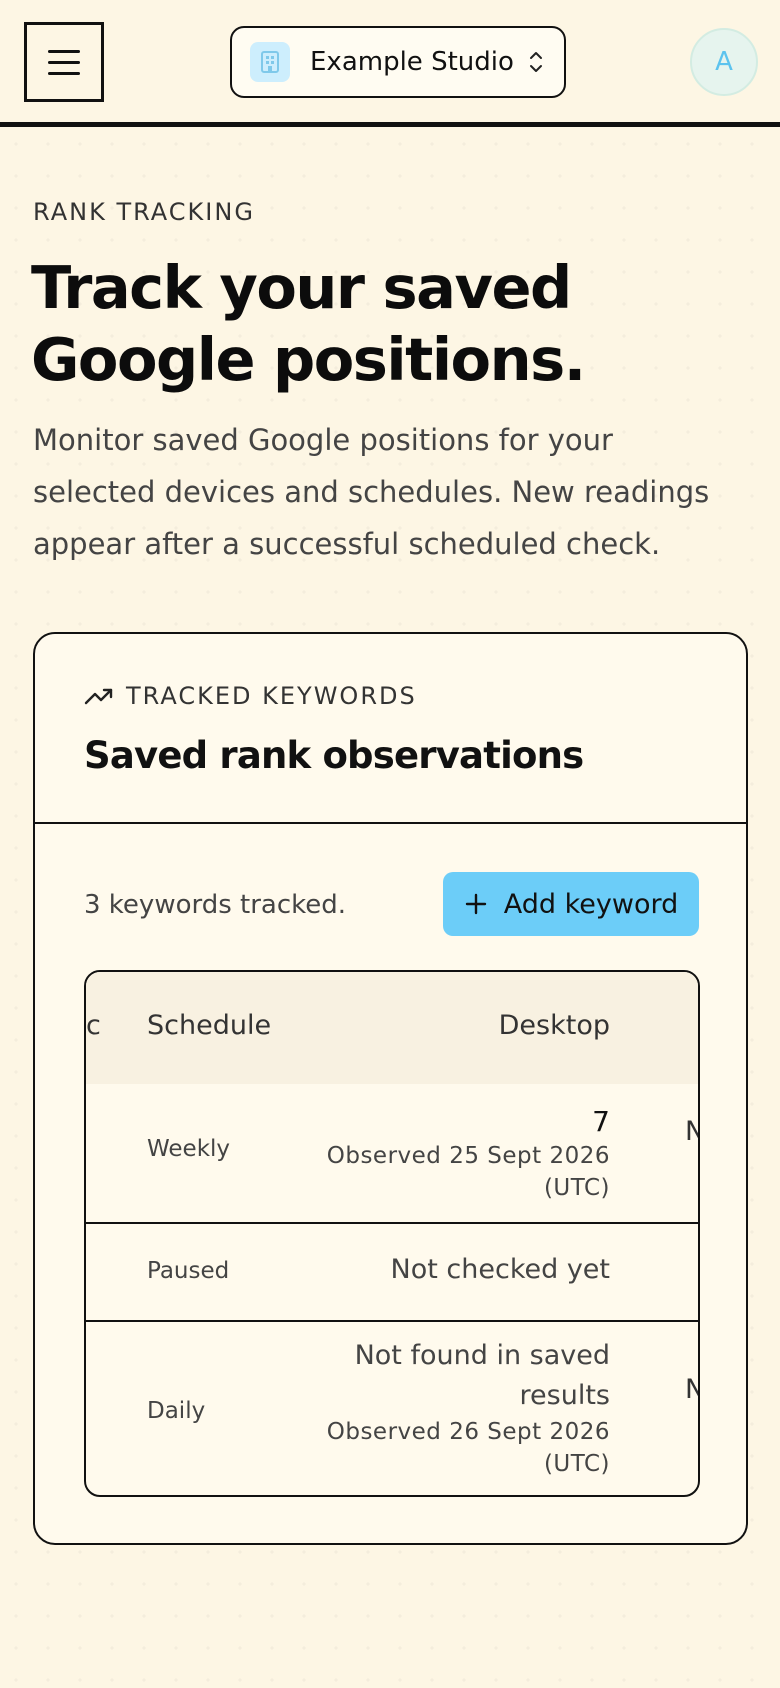  What do you see at coordinates (475, 904) in the screenshot?
I see `plus-icon` at bounding box center [475, 904].